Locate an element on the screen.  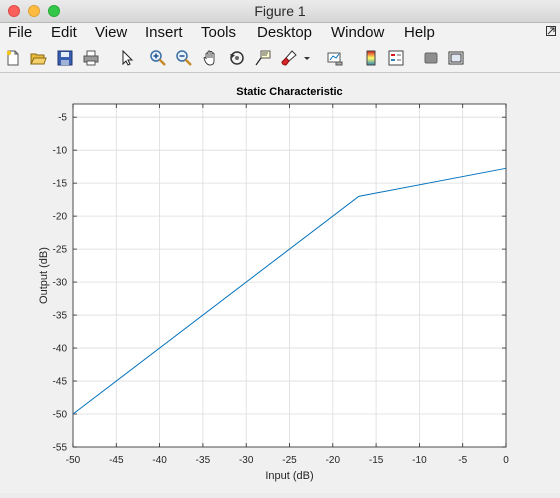
y-tick-label: -50 is located at coordinates (60, 415).